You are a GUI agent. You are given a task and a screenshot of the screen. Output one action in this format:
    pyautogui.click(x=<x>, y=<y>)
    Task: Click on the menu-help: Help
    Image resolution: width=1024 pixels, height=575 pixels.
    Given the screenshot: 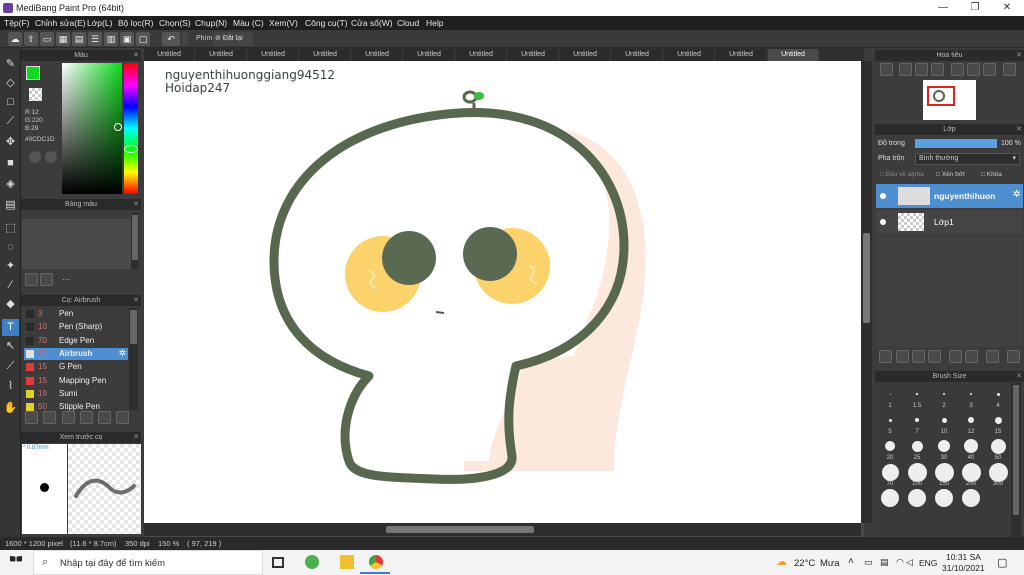 What is the action you would take?
    pyautogui.click(x=434, y=23)
    